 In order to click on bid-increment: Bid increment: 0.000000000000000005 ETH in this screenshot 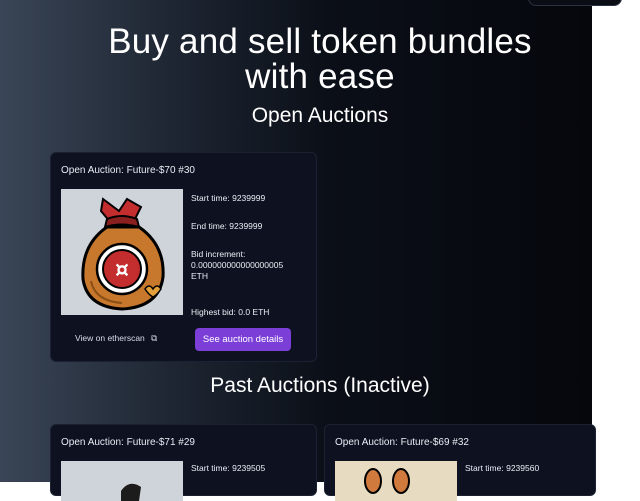, I will do `click(237, 265)`.